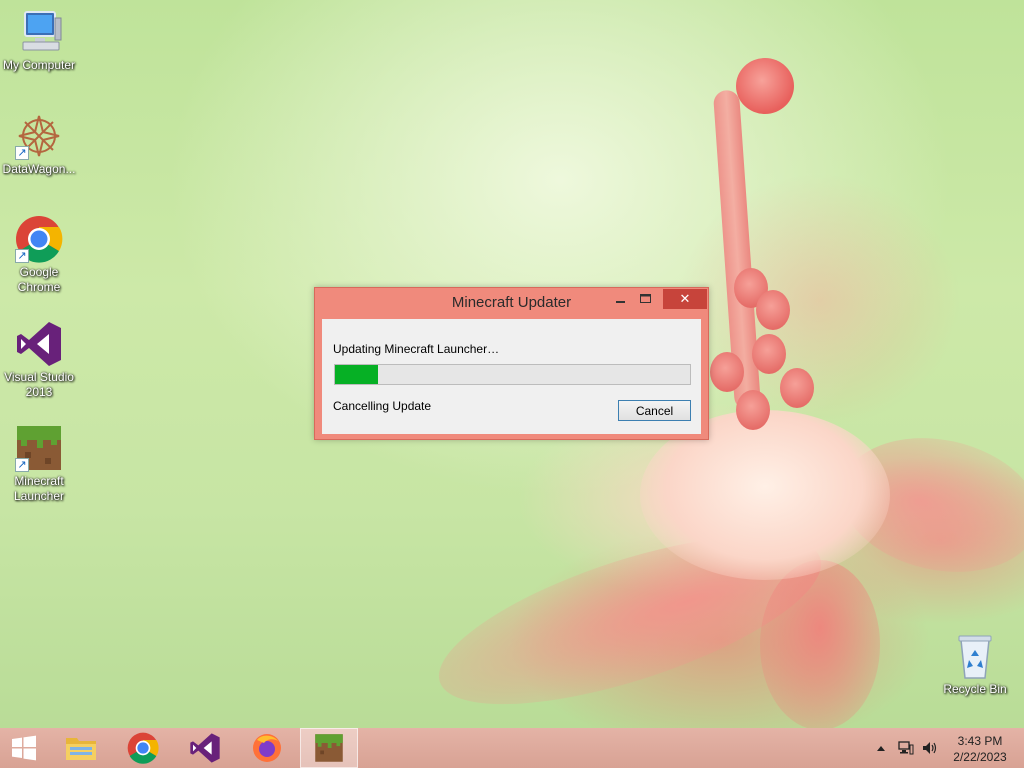  I want to click on desktop-icon-my-computer: My Computer, so click(39, 40).